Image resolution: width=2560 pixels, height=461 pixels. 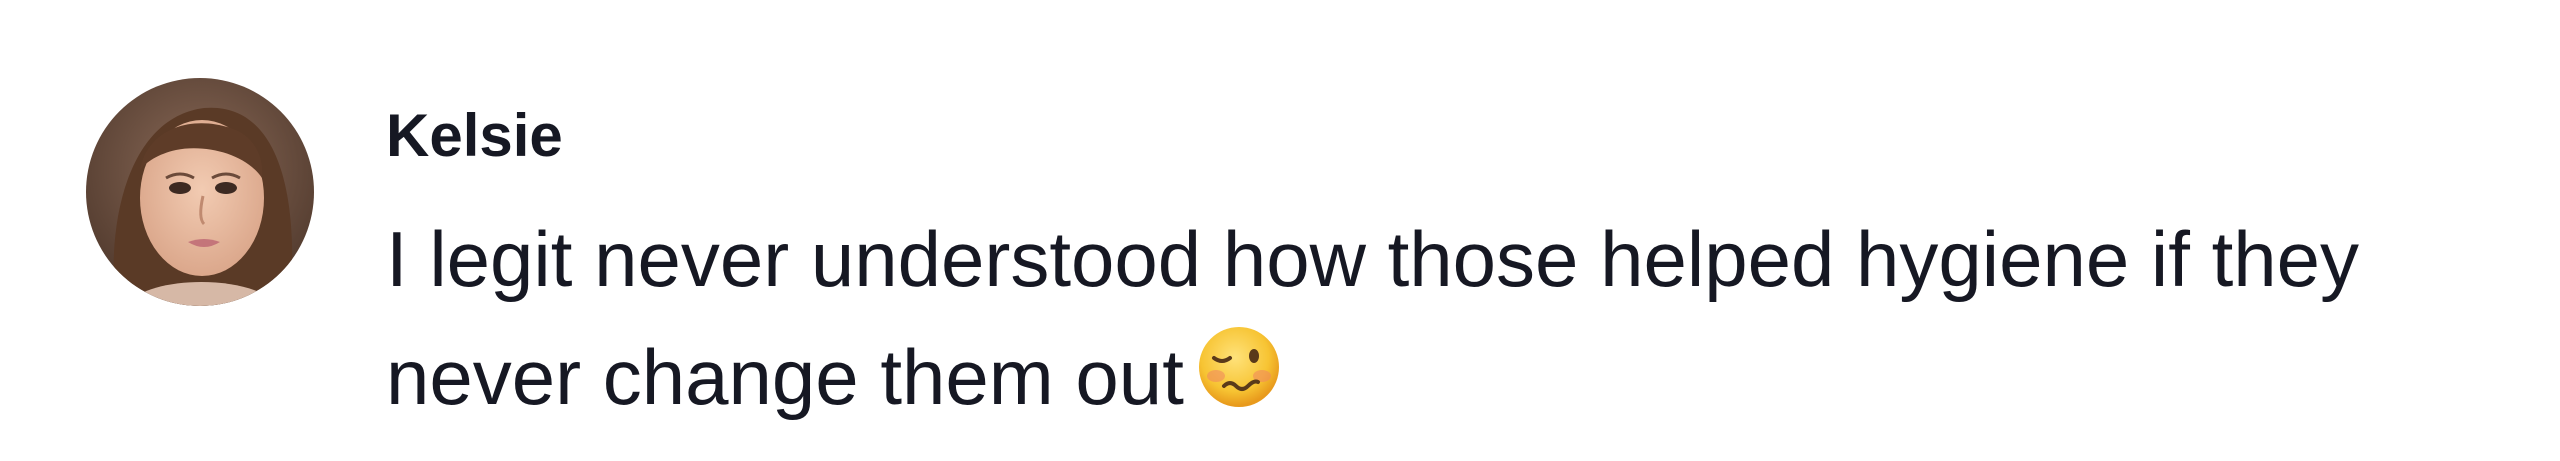 I want to click on woozy-face-icon, so click(x=1239, y=367).